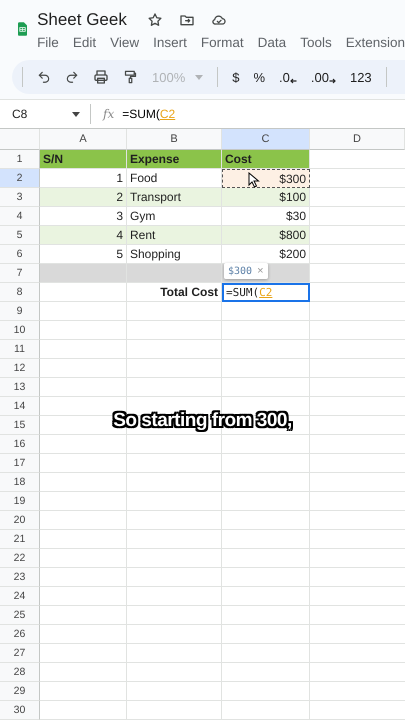  What do you see at coordinates (316, 42) in the screenshot?
I see `menu-item: Tools` at bounding box center [316, 42].